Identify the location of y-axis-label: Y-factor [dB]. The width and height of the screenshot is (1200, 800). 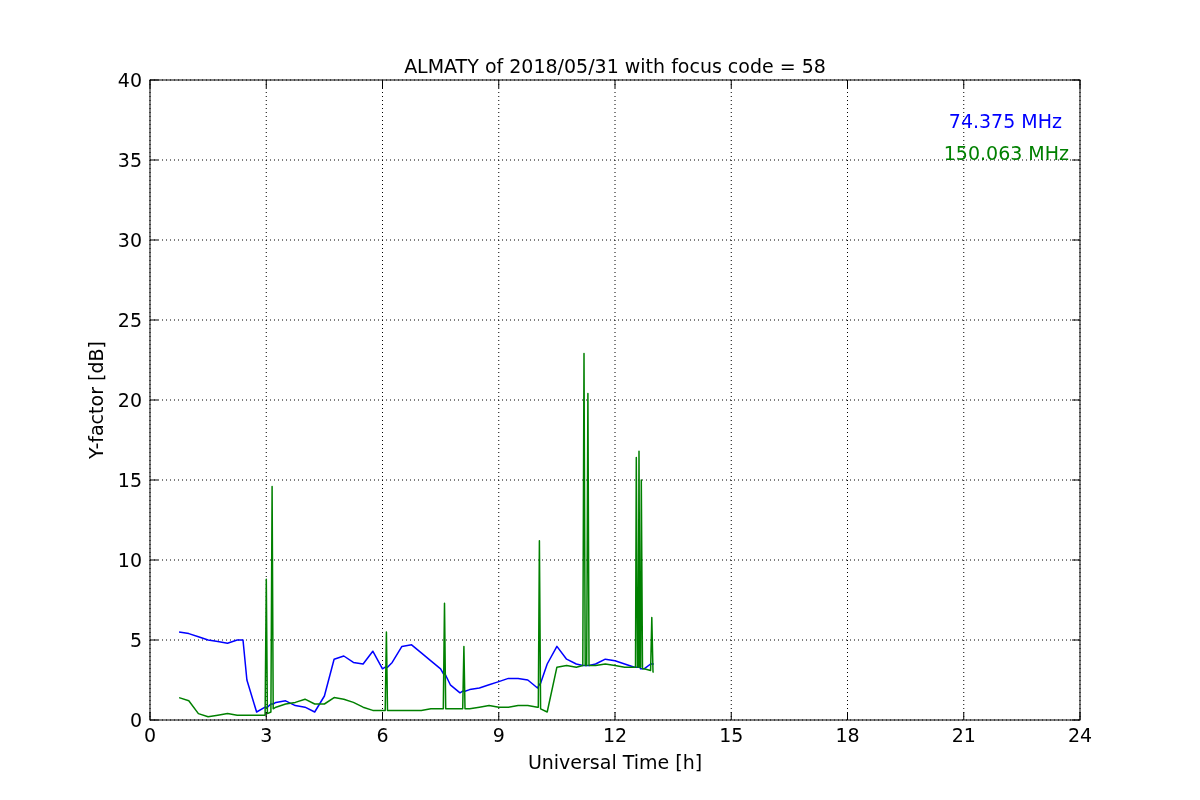
(96, 400).